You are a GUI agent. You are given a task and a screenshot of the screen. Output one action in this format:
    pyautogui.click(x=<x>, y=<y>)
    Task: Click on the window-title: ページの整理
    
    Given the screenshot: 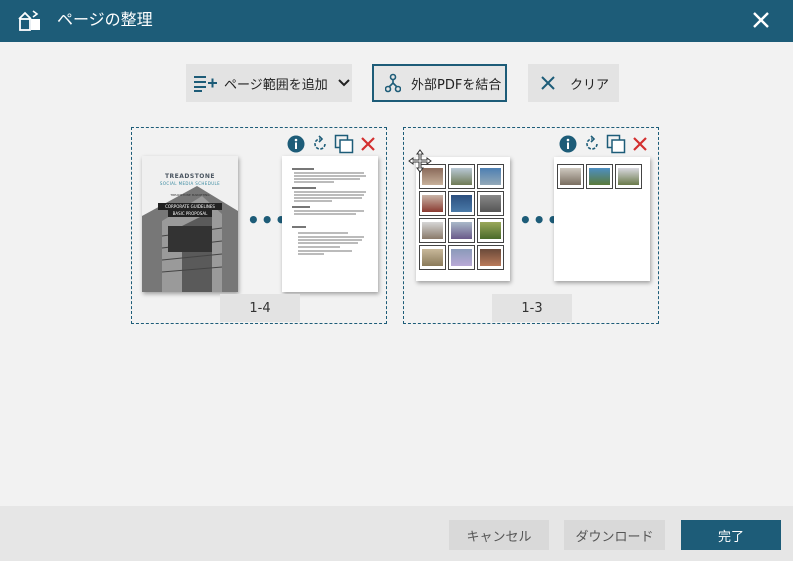 What is the action you would take?
    pyautogui.click(x=105, y=19)
    